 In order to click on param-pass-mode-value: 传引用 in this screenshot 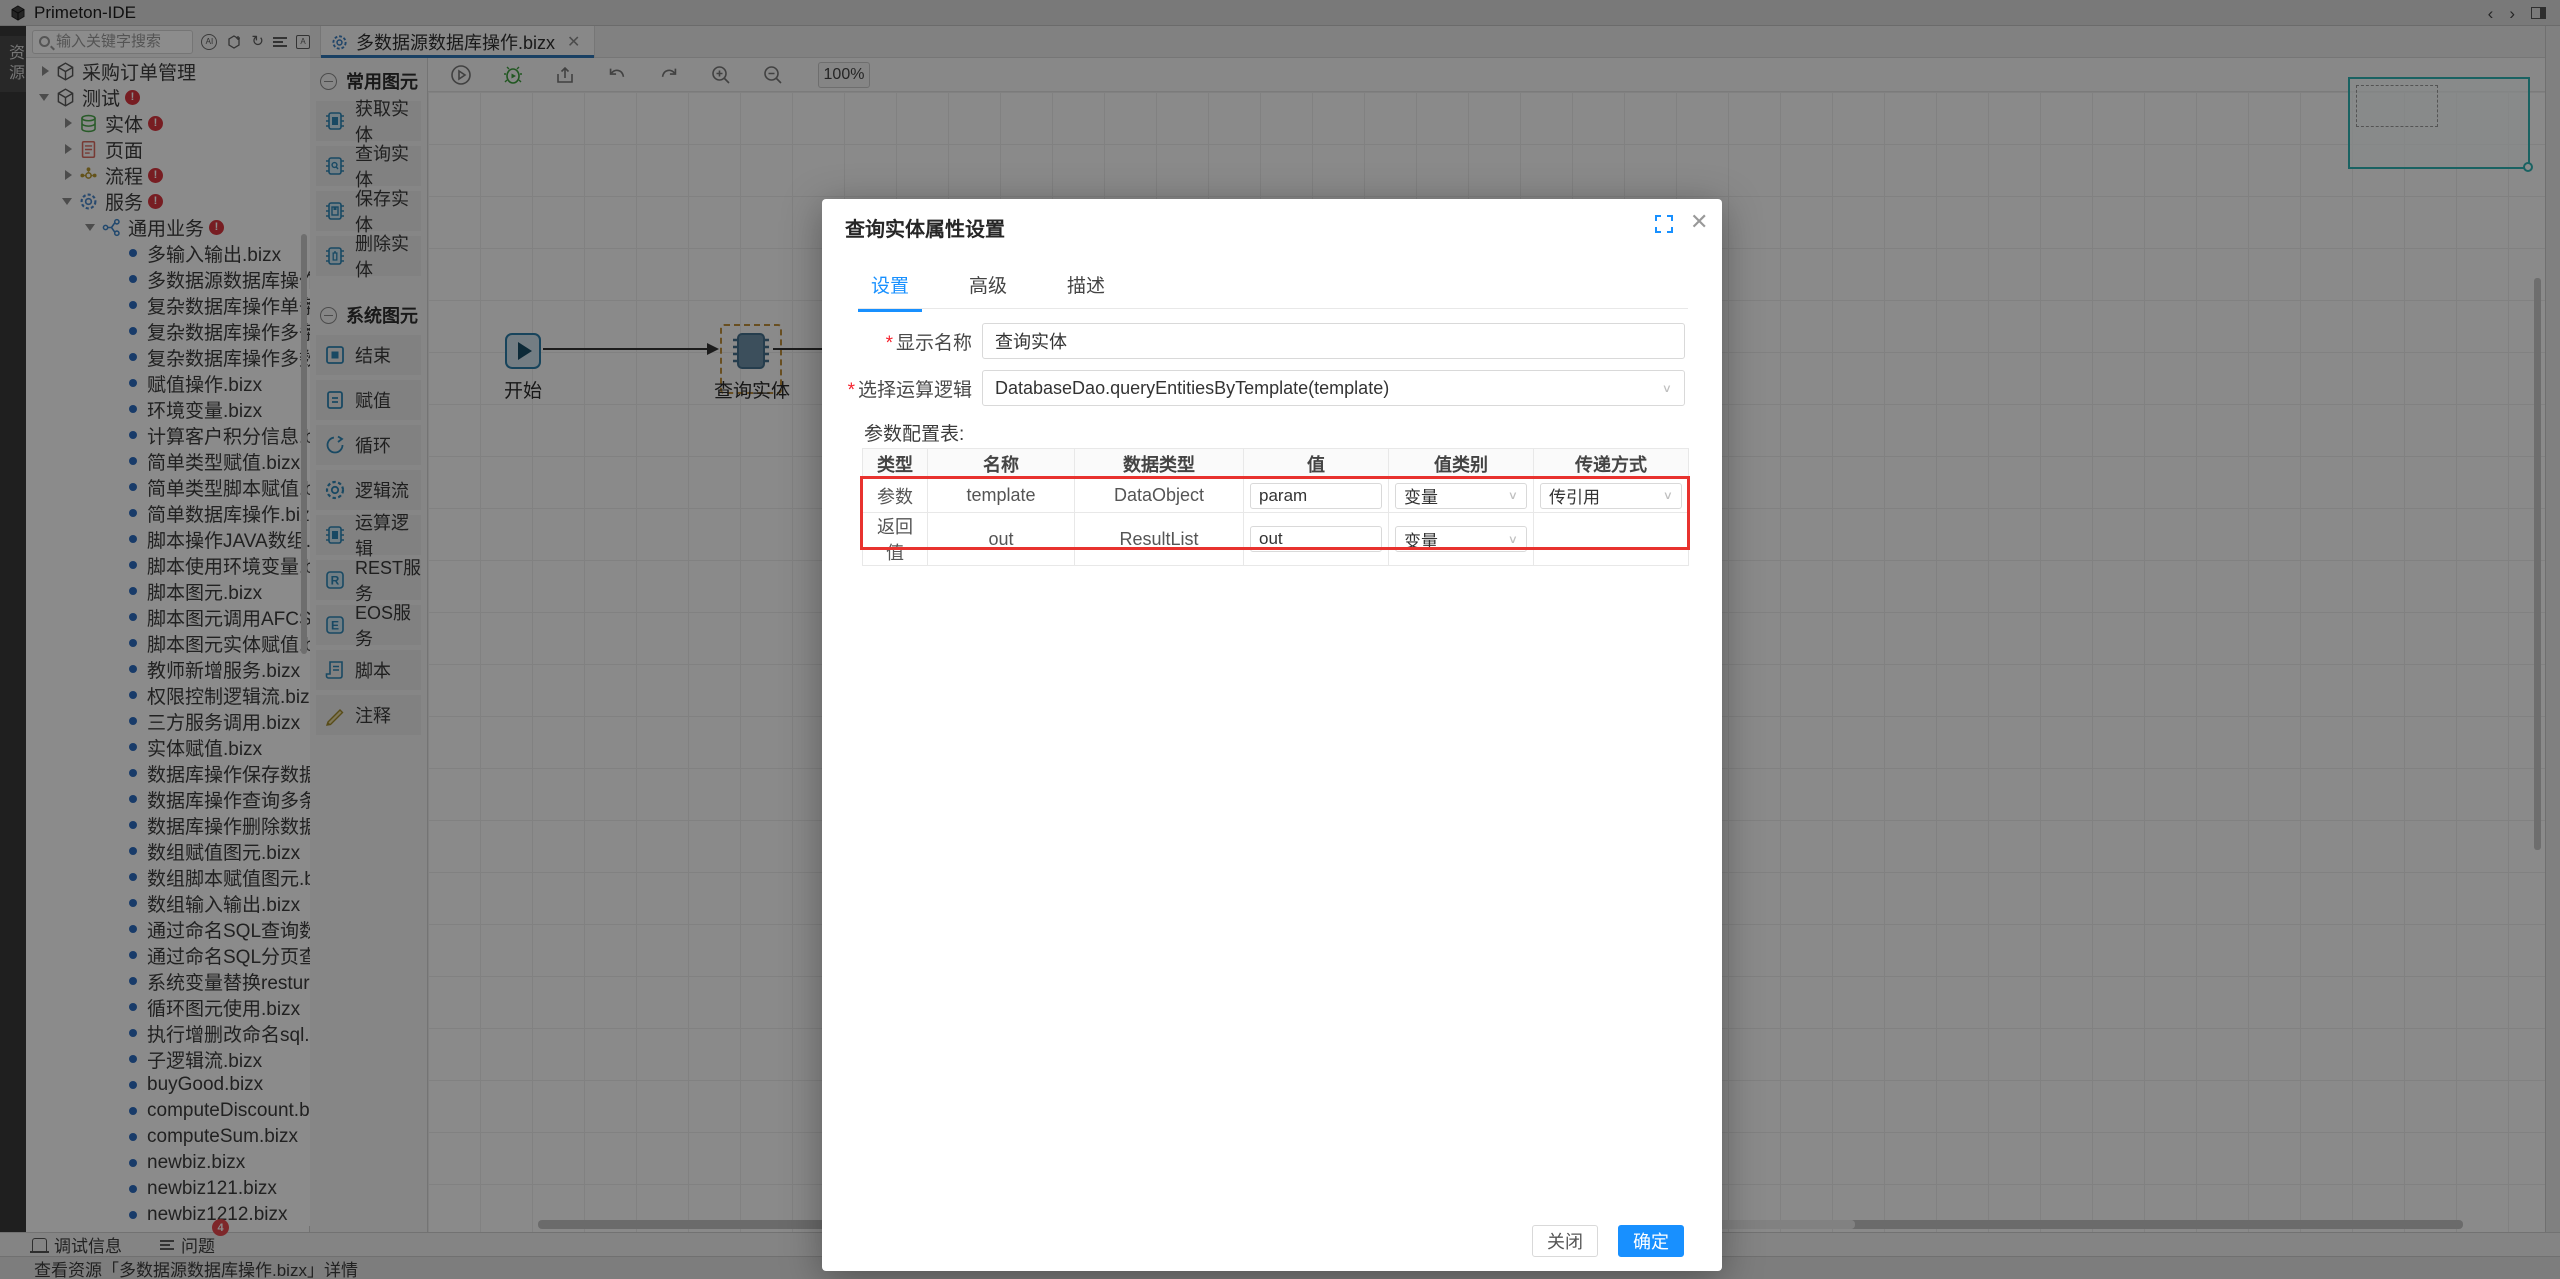, I will do `click(1574, 497)`.